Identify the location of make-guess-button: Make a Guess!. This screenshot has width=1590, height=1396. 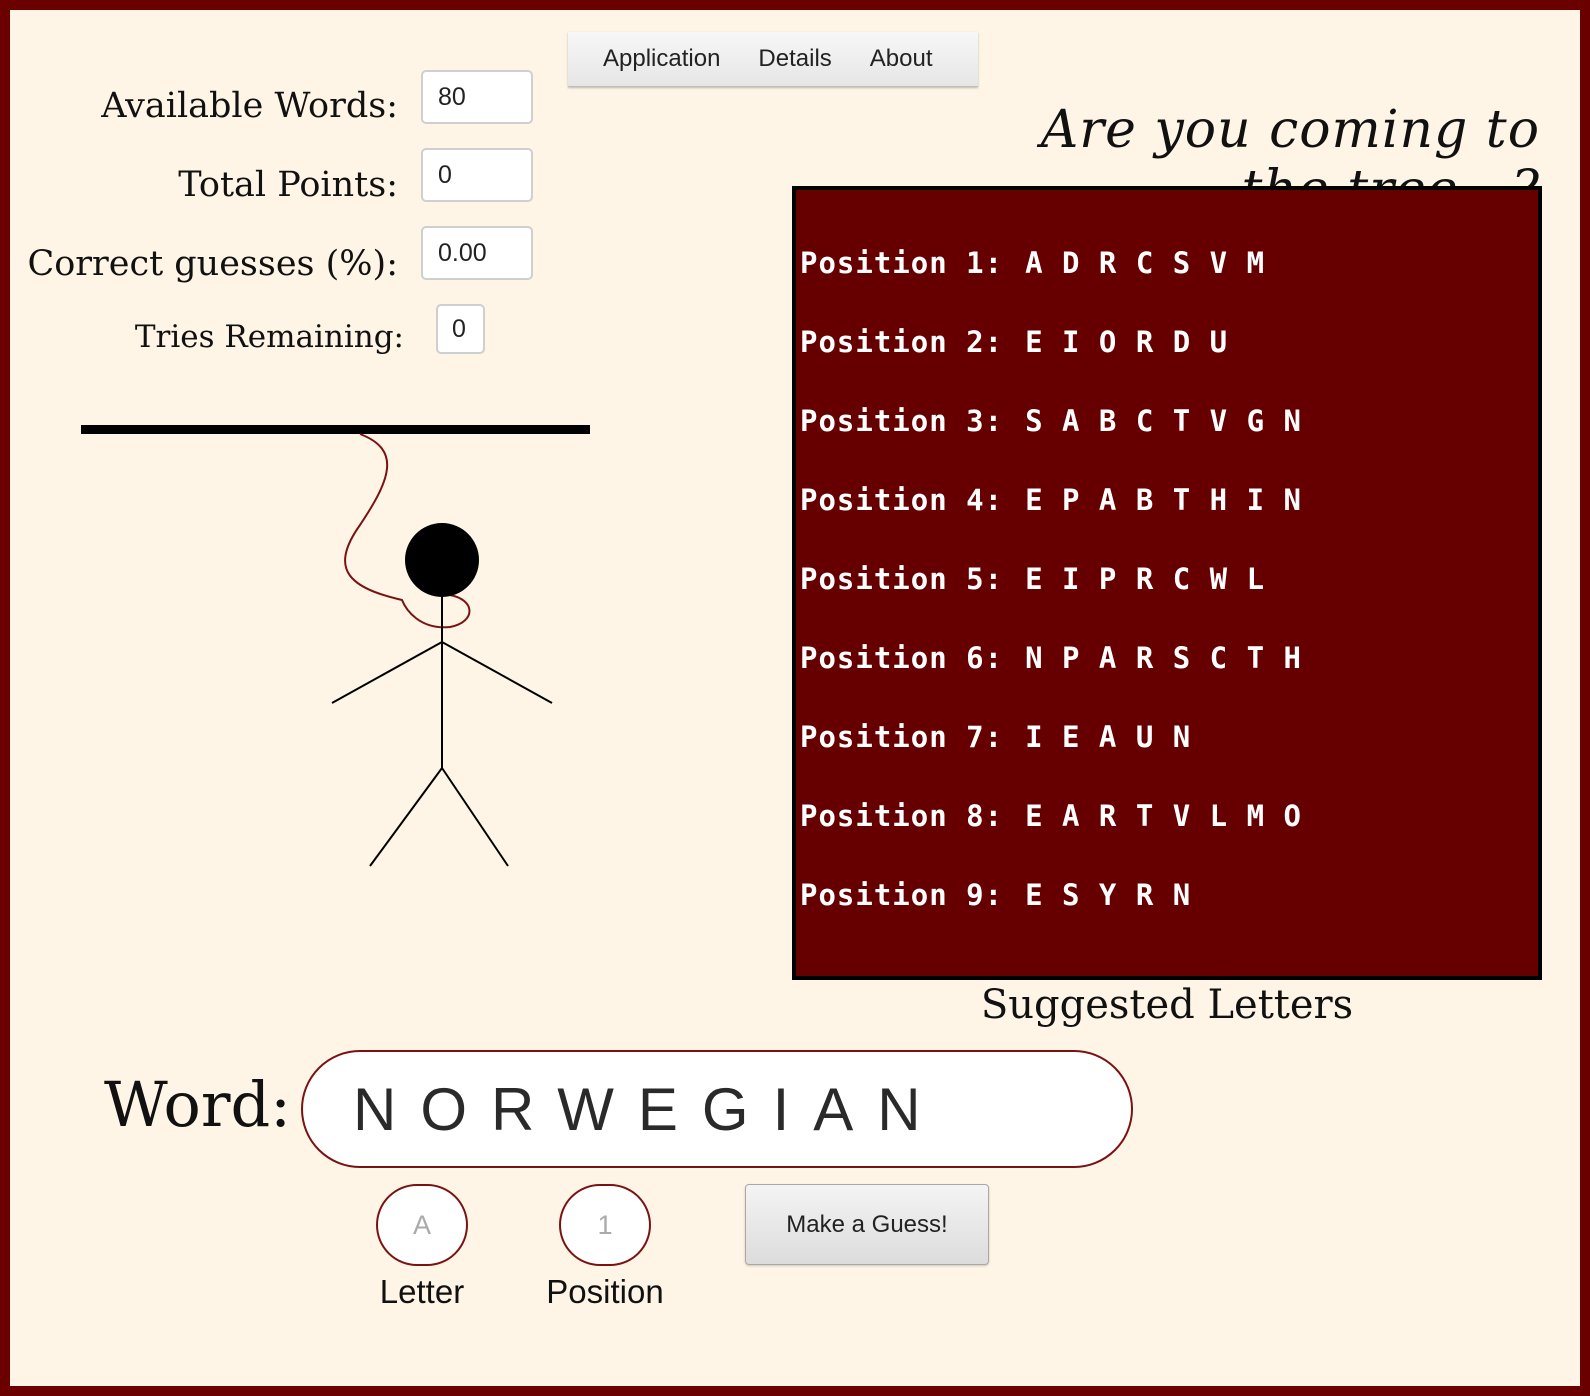
(867, 1224).